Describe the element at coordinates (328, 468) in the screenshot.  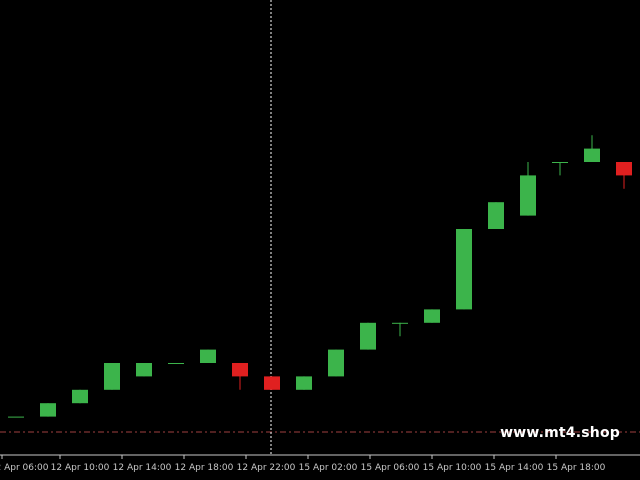
I see `time-axis-label: 15 Apr 02:00` at that location.